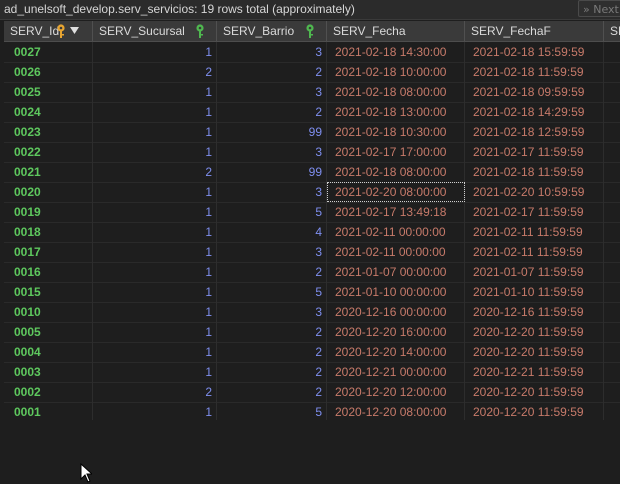  What do you see at coordinates (396, 411) in the screenshot?
I see `cell-fecha: 2020-12-20 08:00:00` at bounding box center [396, 411].